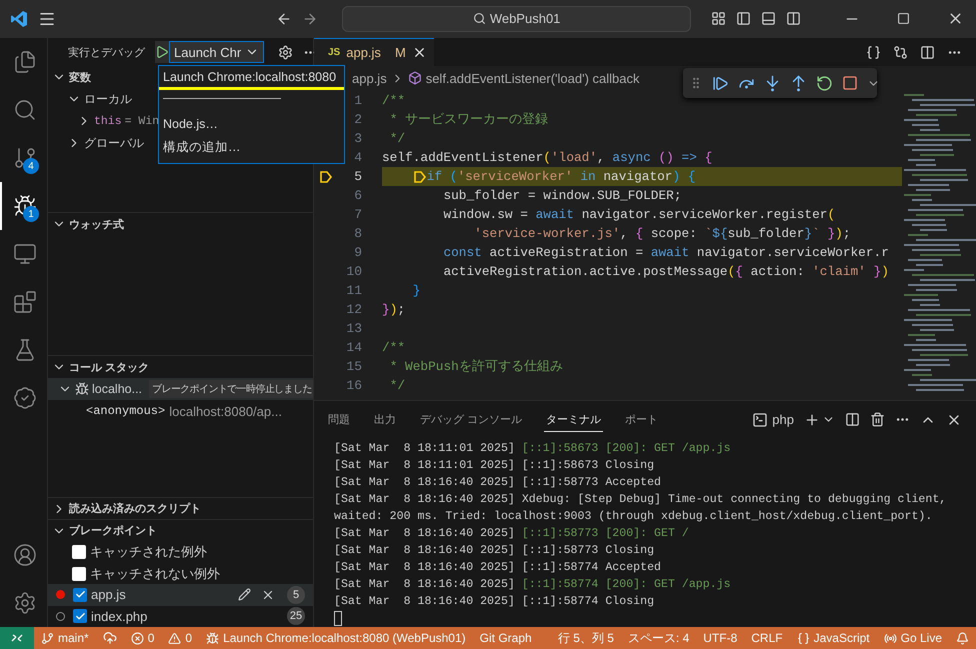 The image size is (976, 649). Describe the element at coordinates (760, 420) in the screenshot. I see `terminal-icon` at that location.